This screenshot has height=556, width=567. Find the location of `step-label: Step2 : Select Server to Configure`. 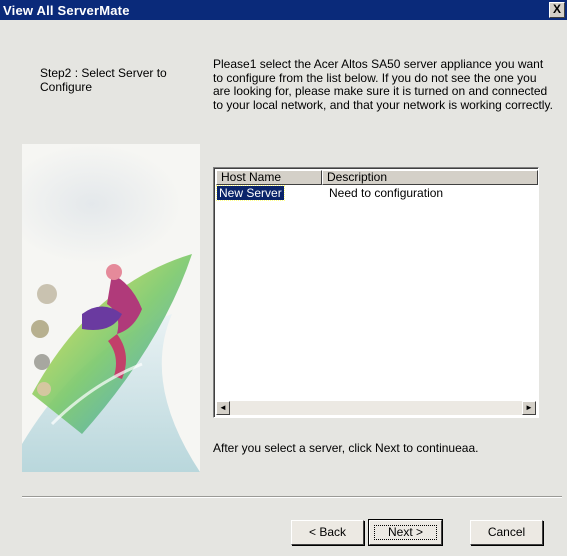

step-label: Step2 : Select Server to Configure is located at coordinates (103, 80).